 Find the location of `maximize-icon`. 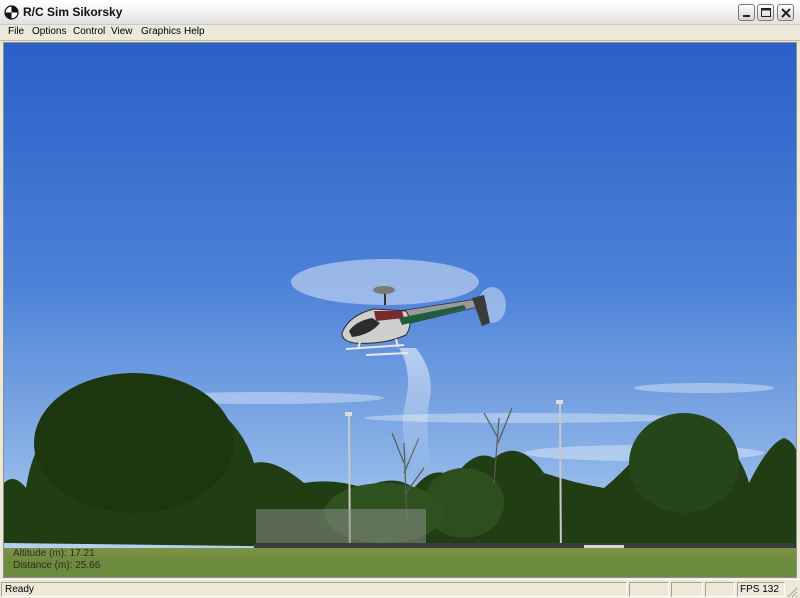

maximize-icon is located at coordinates (766, 12).